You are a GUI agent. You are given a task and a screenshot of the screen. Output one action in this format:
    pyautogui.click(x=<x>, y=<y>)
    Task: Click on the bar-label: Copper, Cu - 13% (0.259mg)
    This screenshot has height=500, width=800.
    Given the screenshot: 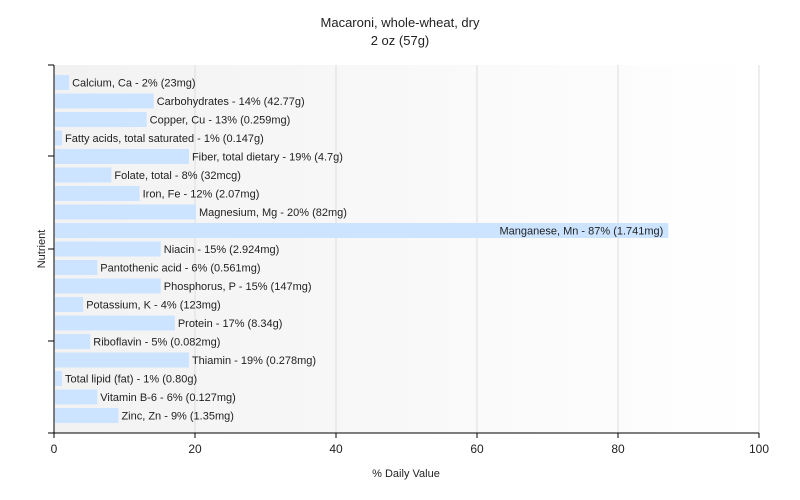 What is the action you would take?
    pyautogui.click(x=220, y=121)
    